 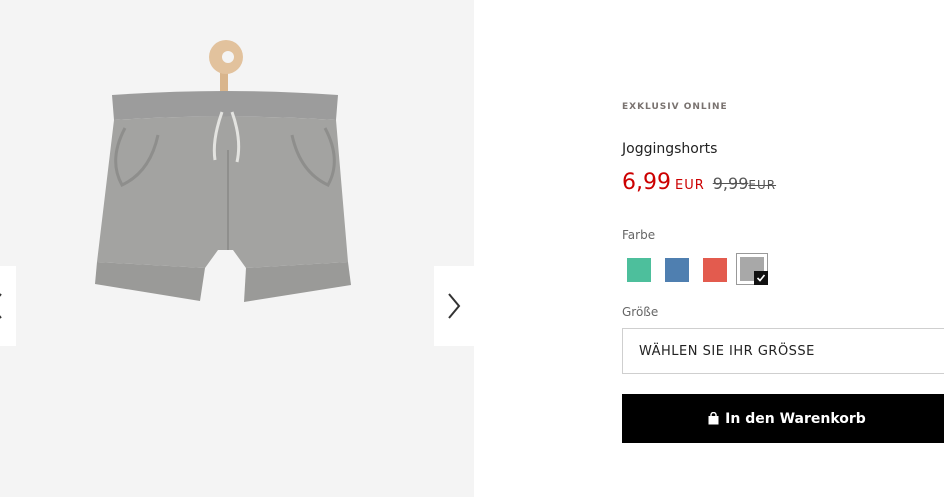 I want to click on old-price-currency: EUR, so click(x=762, y=185).